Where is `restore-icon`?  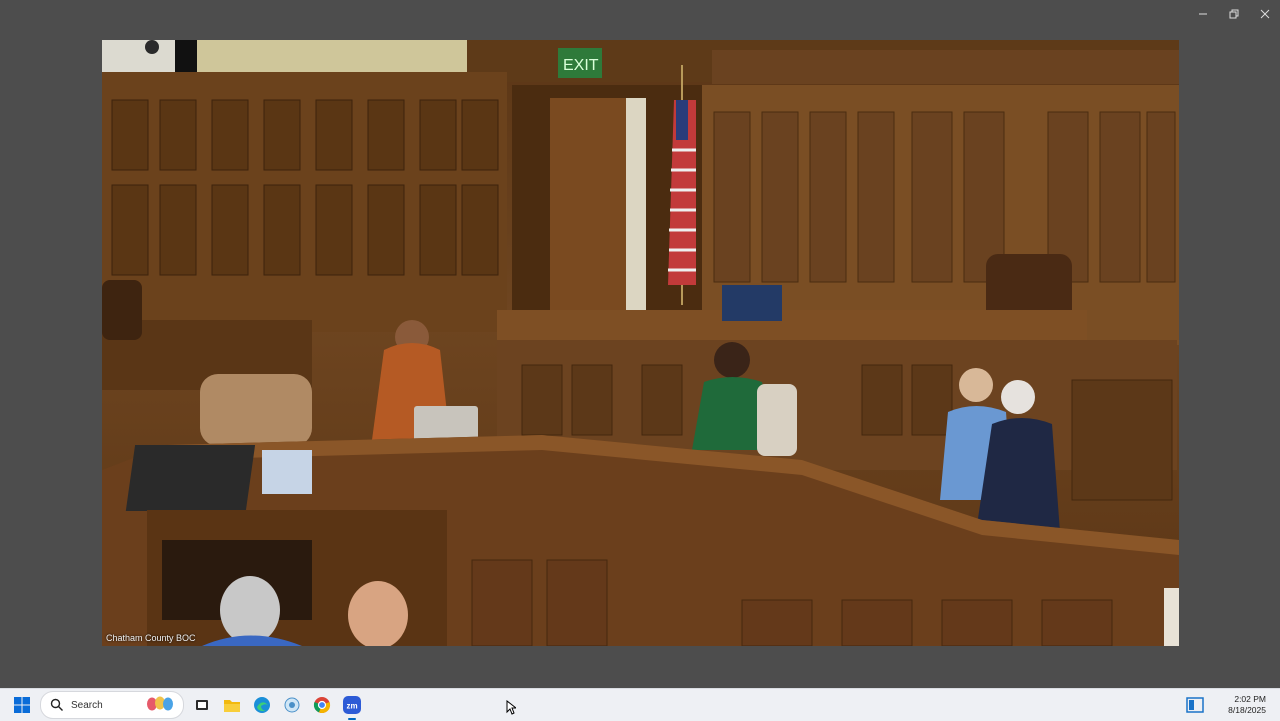
restore-icon is located at coordinates (1233, 14).